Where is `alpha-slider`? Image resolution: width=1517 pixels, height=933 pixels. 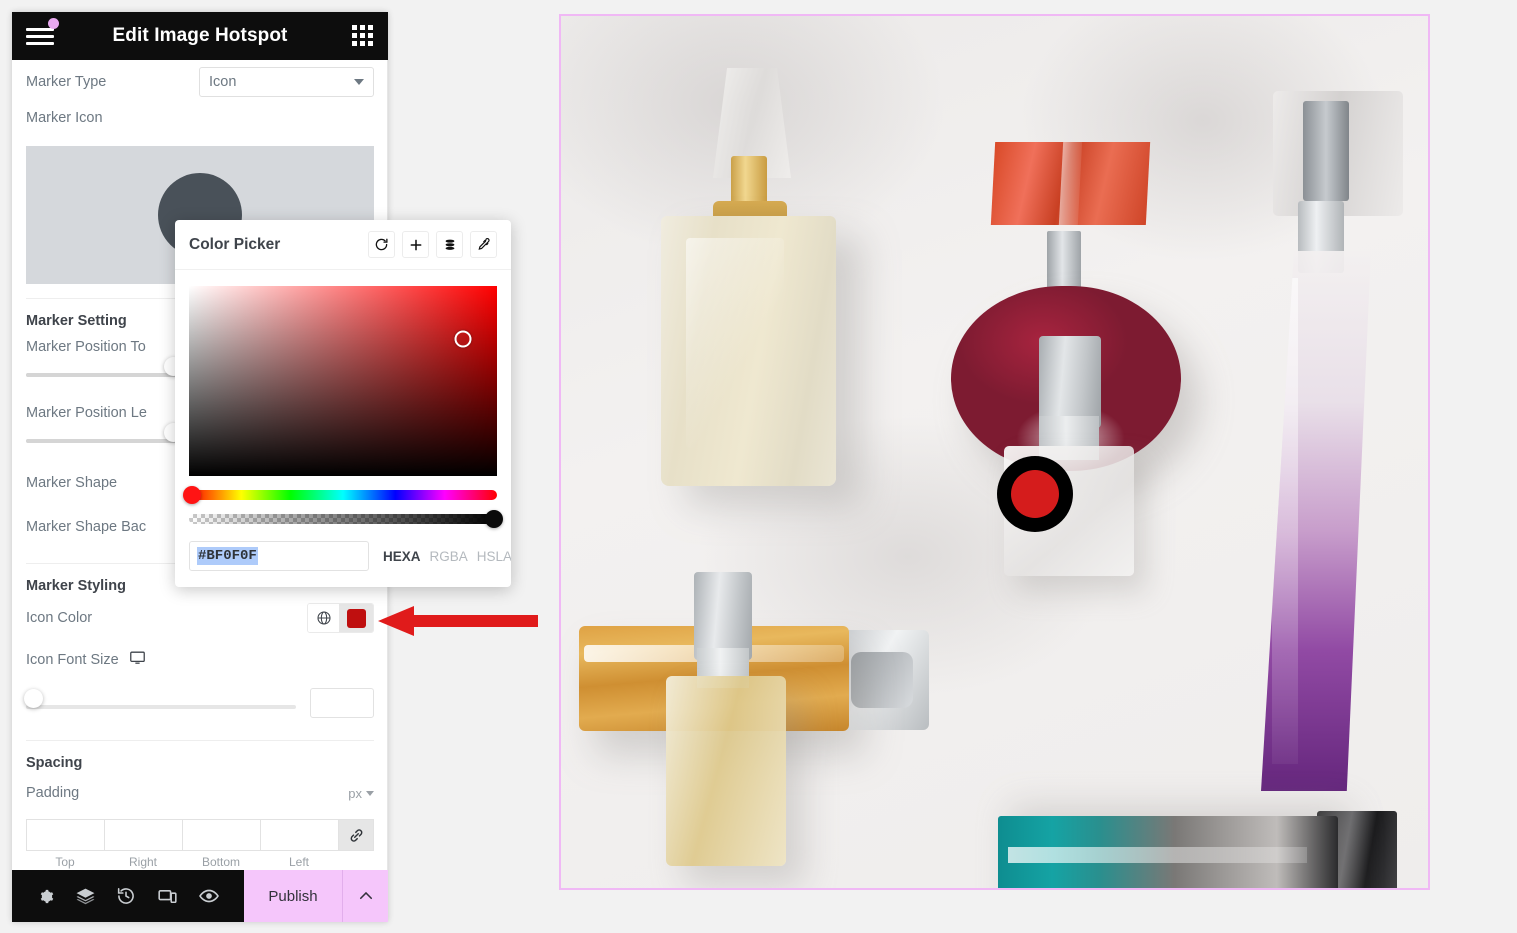
alpha-slider is located at coordinates (346, 519).